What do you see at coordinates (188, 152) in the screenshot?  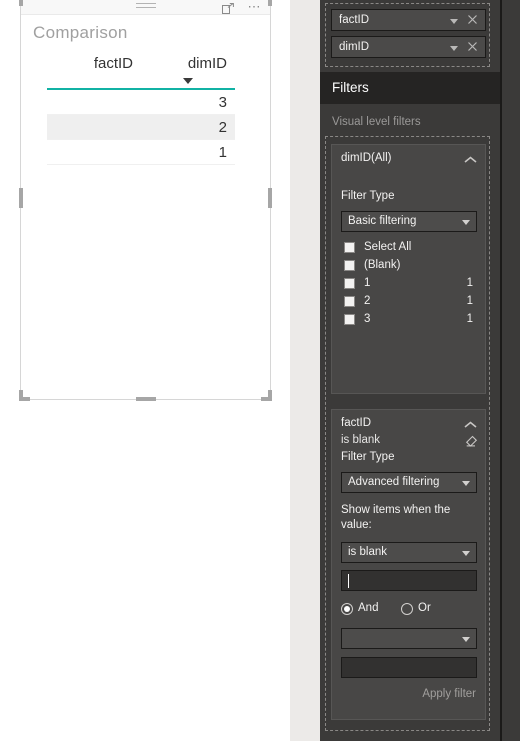 I see `cell-dimid: 1` at bounding box center [188, 152].